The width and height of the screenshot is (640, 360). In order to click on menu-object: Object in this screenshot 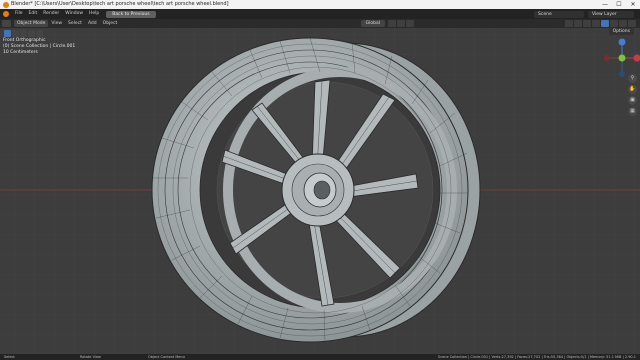, I will do `click(110, 23)`.